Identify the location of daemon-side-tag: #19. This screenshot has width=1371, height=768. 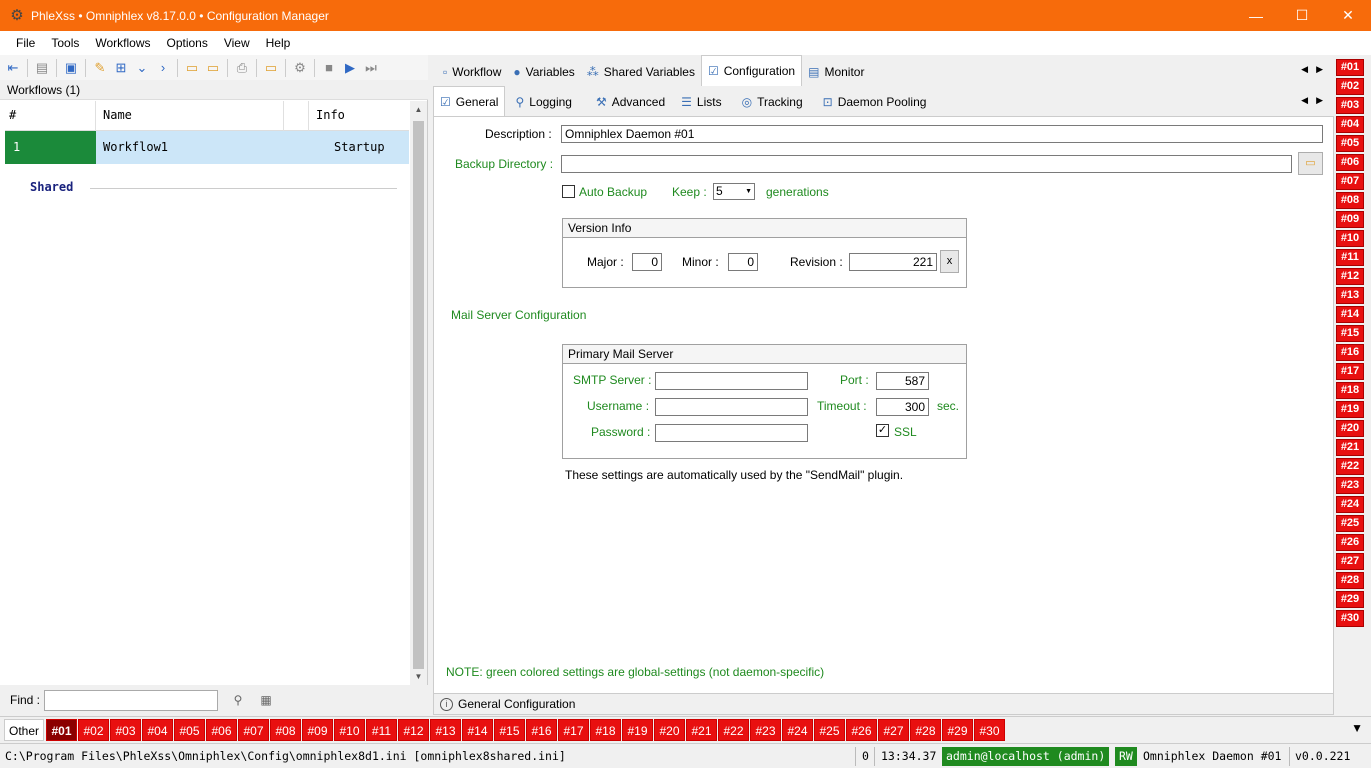
(1350, 409).